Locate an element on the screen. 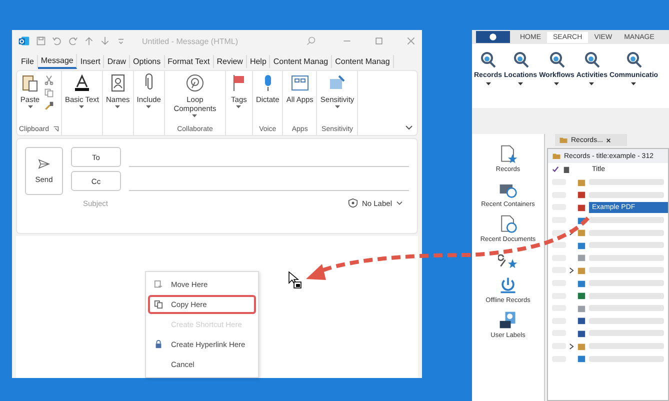  ribbon-tab: File is located at coordinates (28, 61).